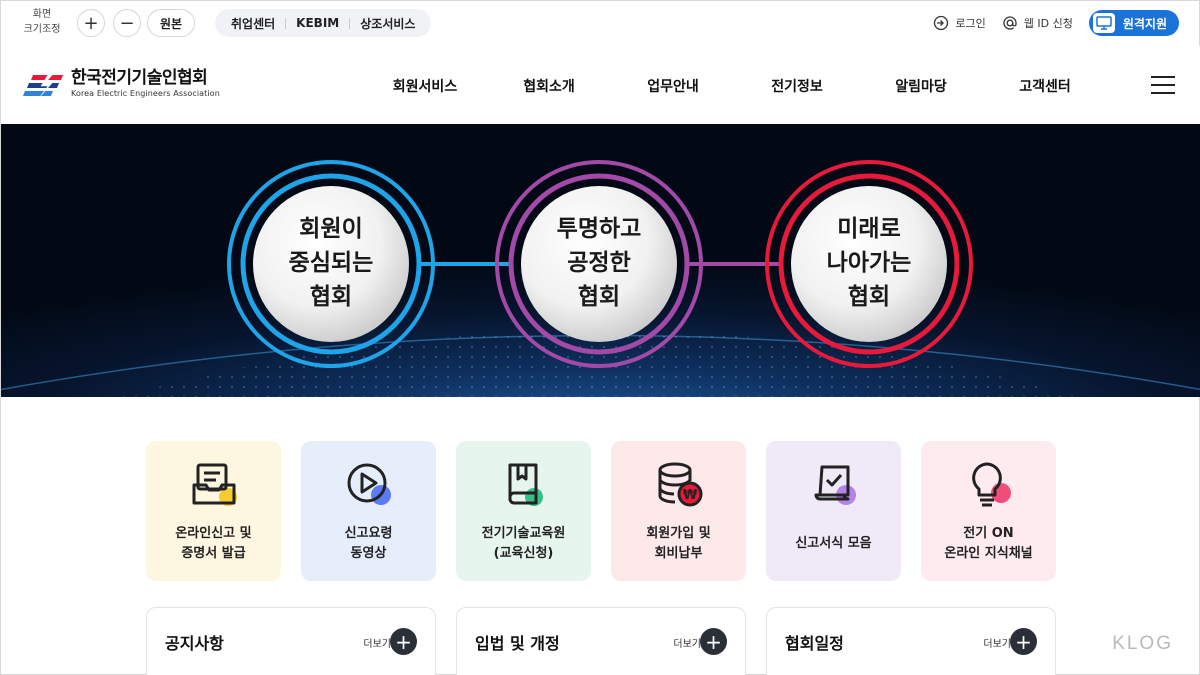 The image size is (1200, 675). I want to click on quick-label: 신고서식 모음, so click(833, 544).